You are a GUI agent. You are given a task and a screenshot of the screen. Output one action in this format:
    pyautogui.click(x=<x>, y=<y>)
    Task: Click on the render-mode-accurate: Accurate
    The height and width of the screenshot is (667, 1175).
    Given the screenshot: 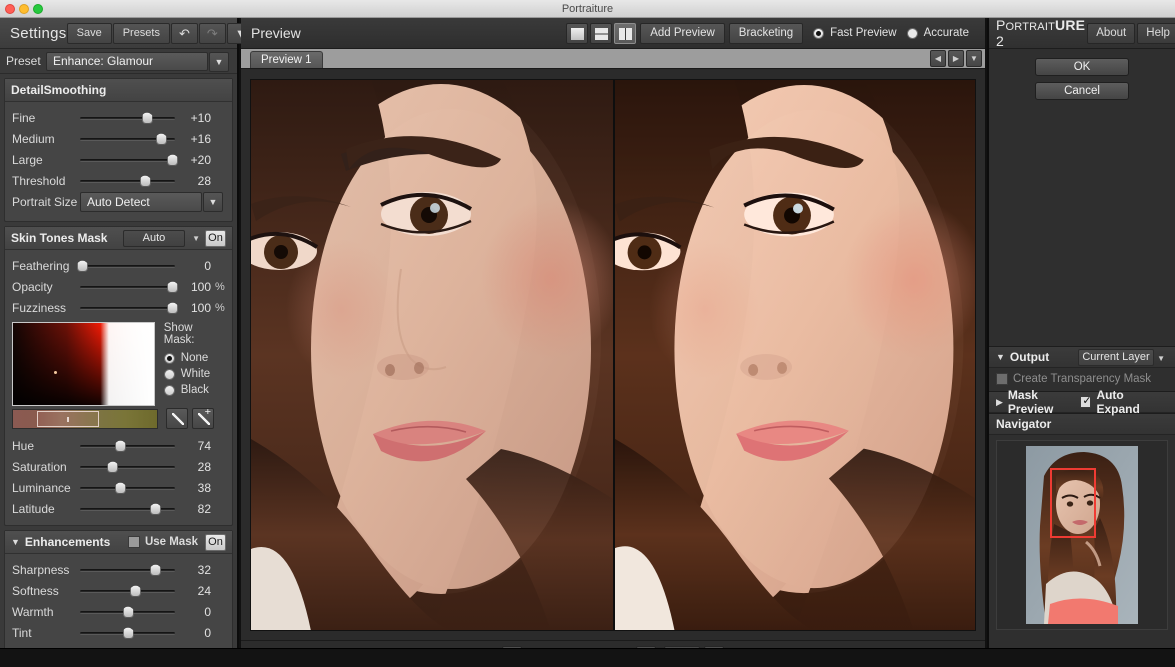 What is the action you would take?
    pyautogui.click(x=937, y=33)
    